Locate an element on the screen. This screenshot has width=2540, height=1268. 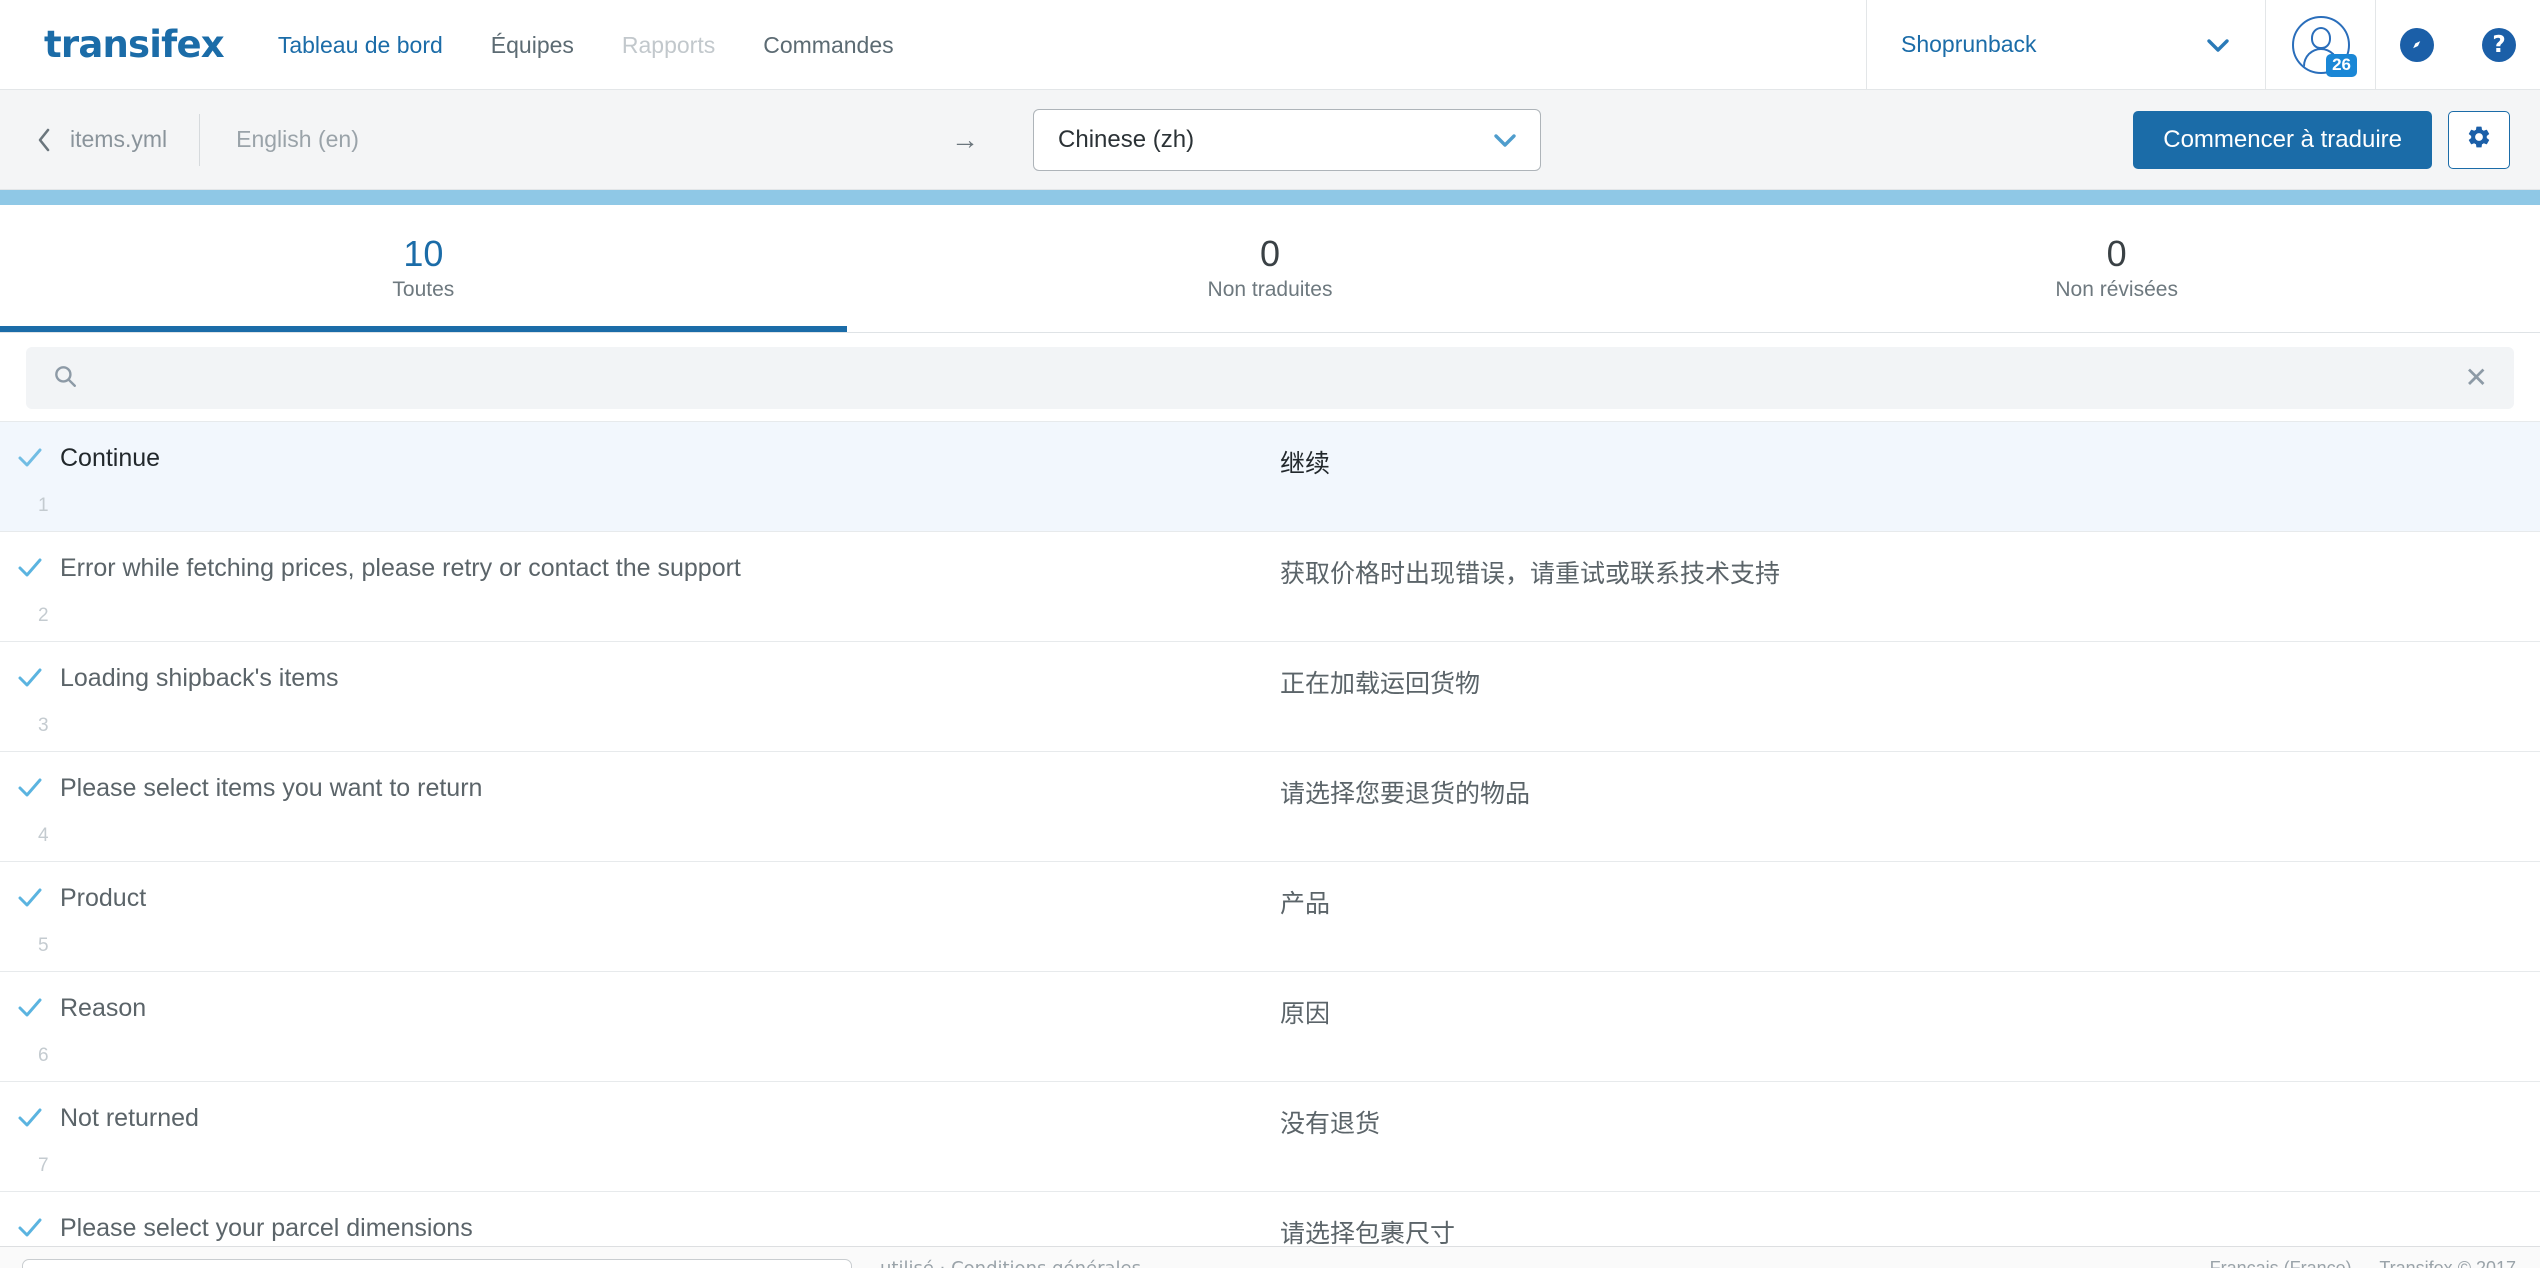
table-row: Loading shipback's items 正在加载运回货物 3 is located at coordinates (1270, 696).